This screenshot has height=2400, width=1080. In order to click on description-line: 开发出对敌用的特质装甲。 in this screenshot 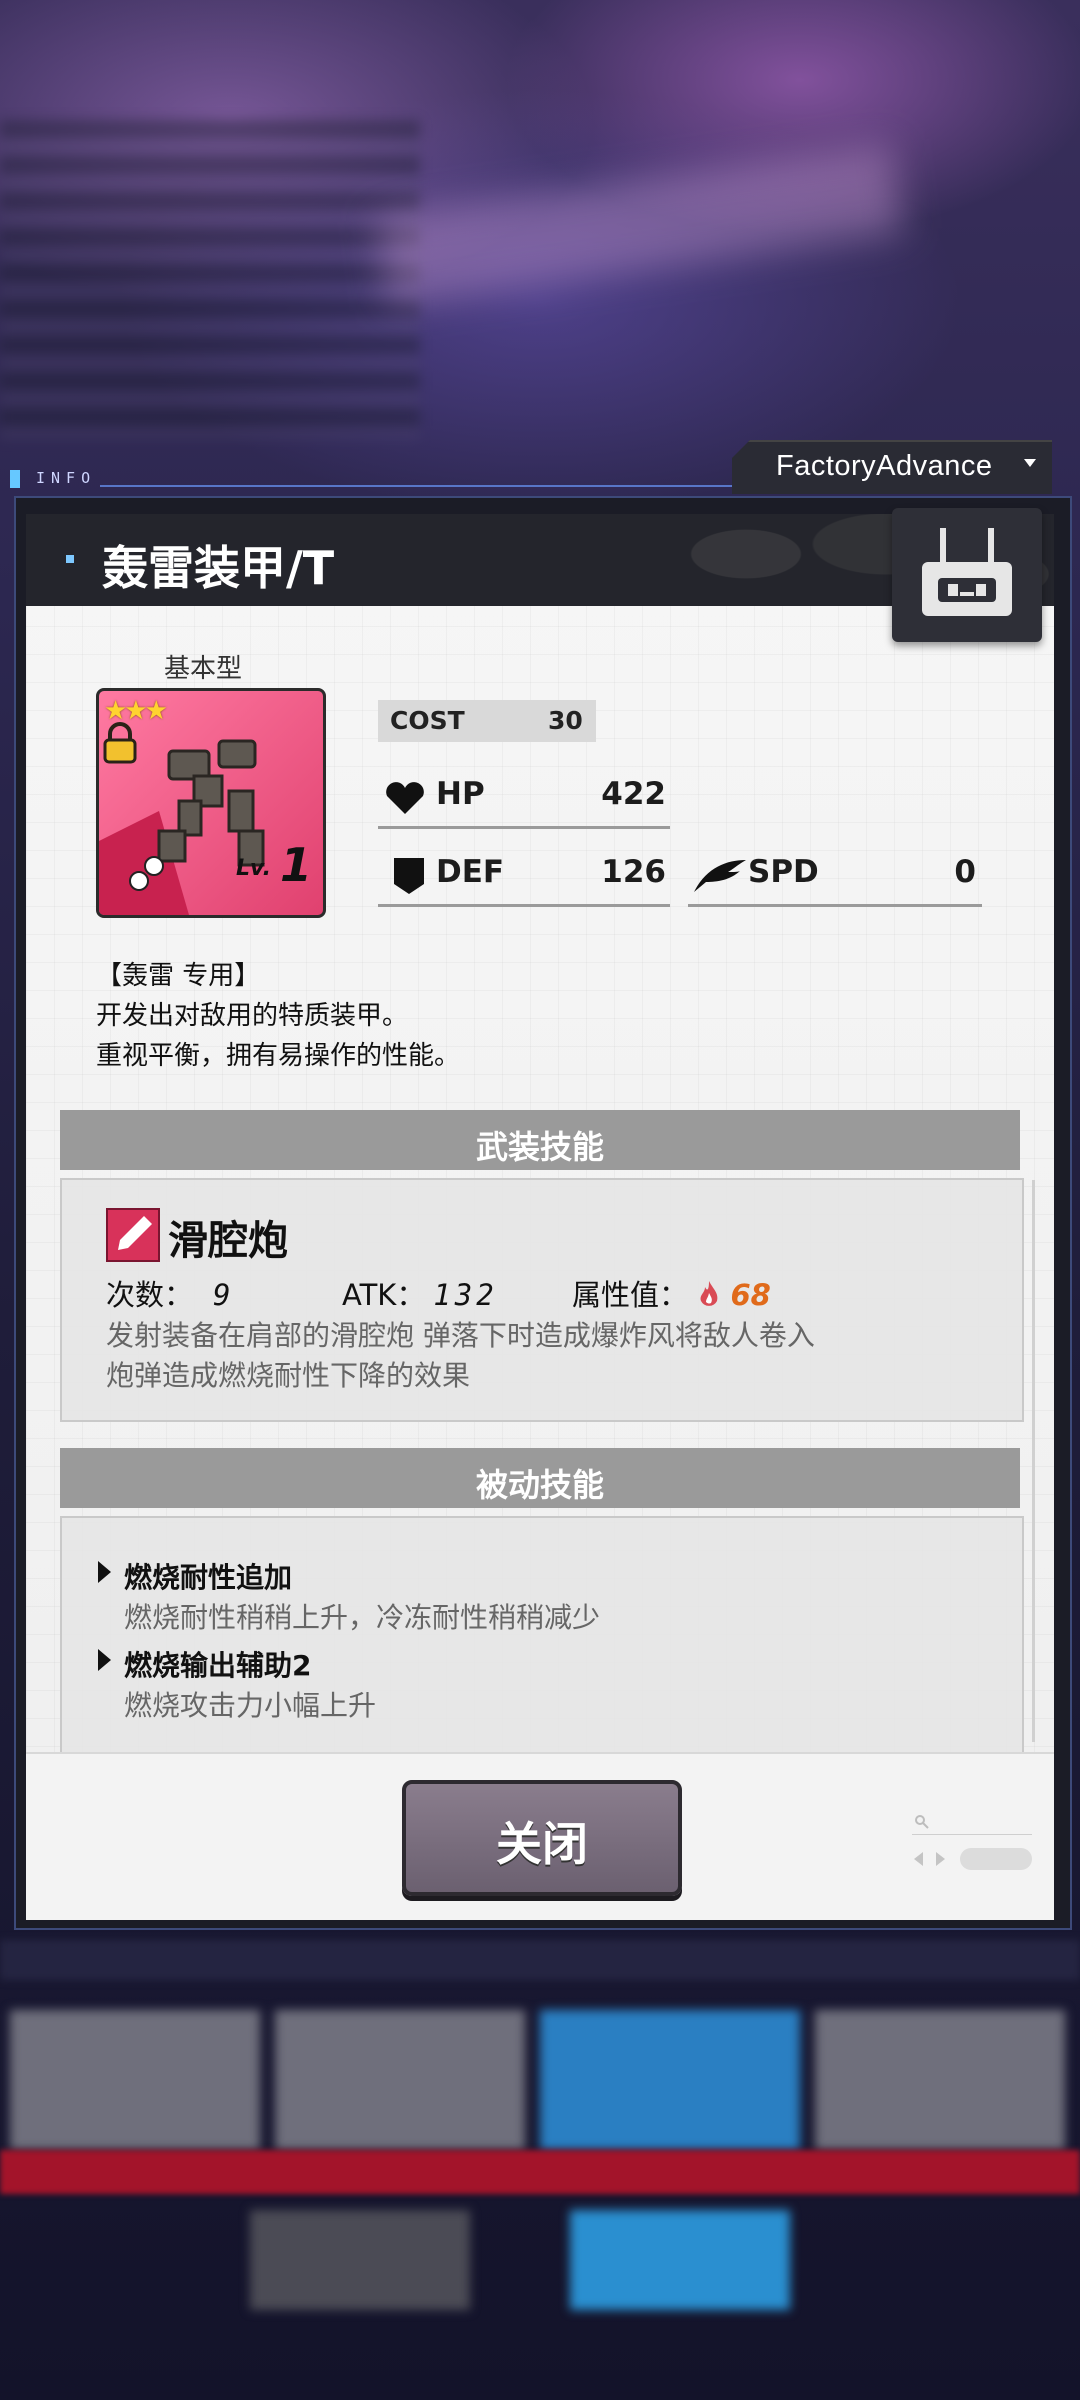, I will do `click(252, 1016)`.